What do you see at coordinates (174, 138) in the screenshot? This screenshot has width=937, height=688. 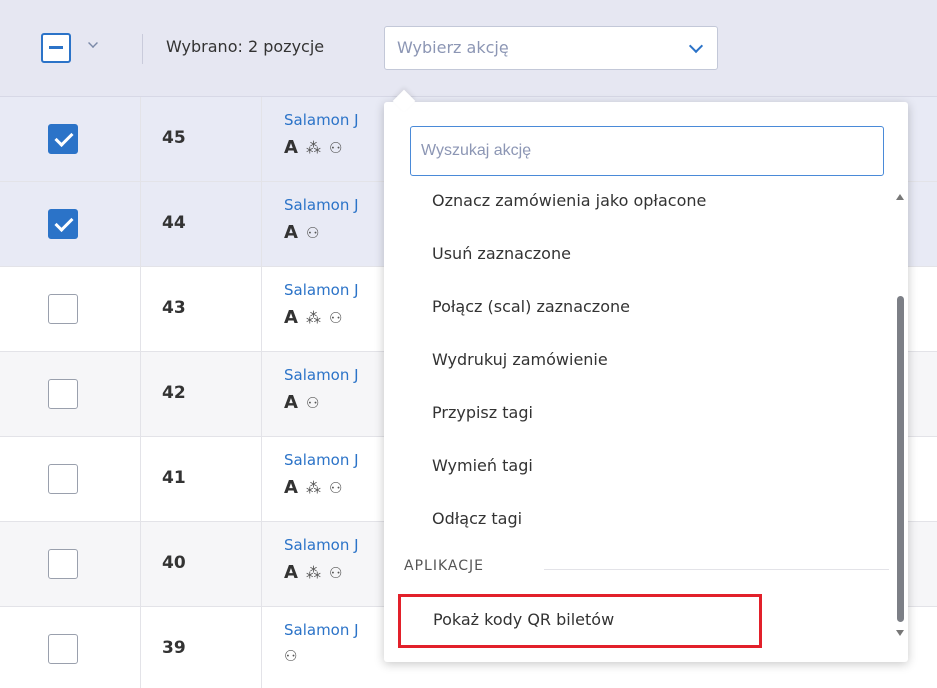 I see `order-number: 45` at bounding box center [174, 138].